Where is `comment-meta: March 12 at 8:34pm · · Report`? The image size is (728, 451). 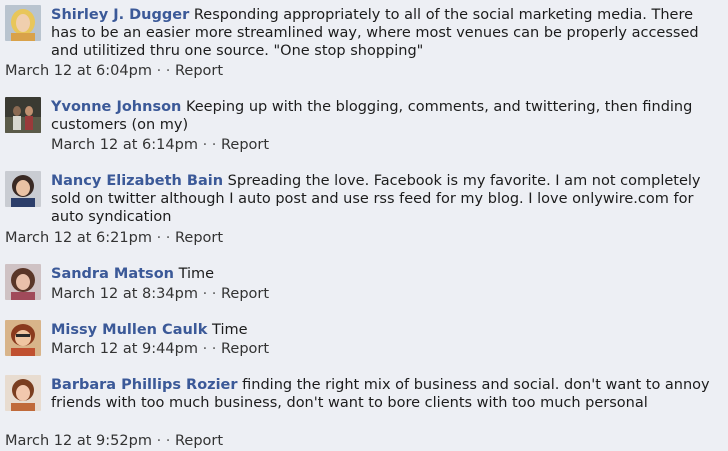 comment-meta: March 12 at 8:34pm · · Report is located at coordinates (160, 294).